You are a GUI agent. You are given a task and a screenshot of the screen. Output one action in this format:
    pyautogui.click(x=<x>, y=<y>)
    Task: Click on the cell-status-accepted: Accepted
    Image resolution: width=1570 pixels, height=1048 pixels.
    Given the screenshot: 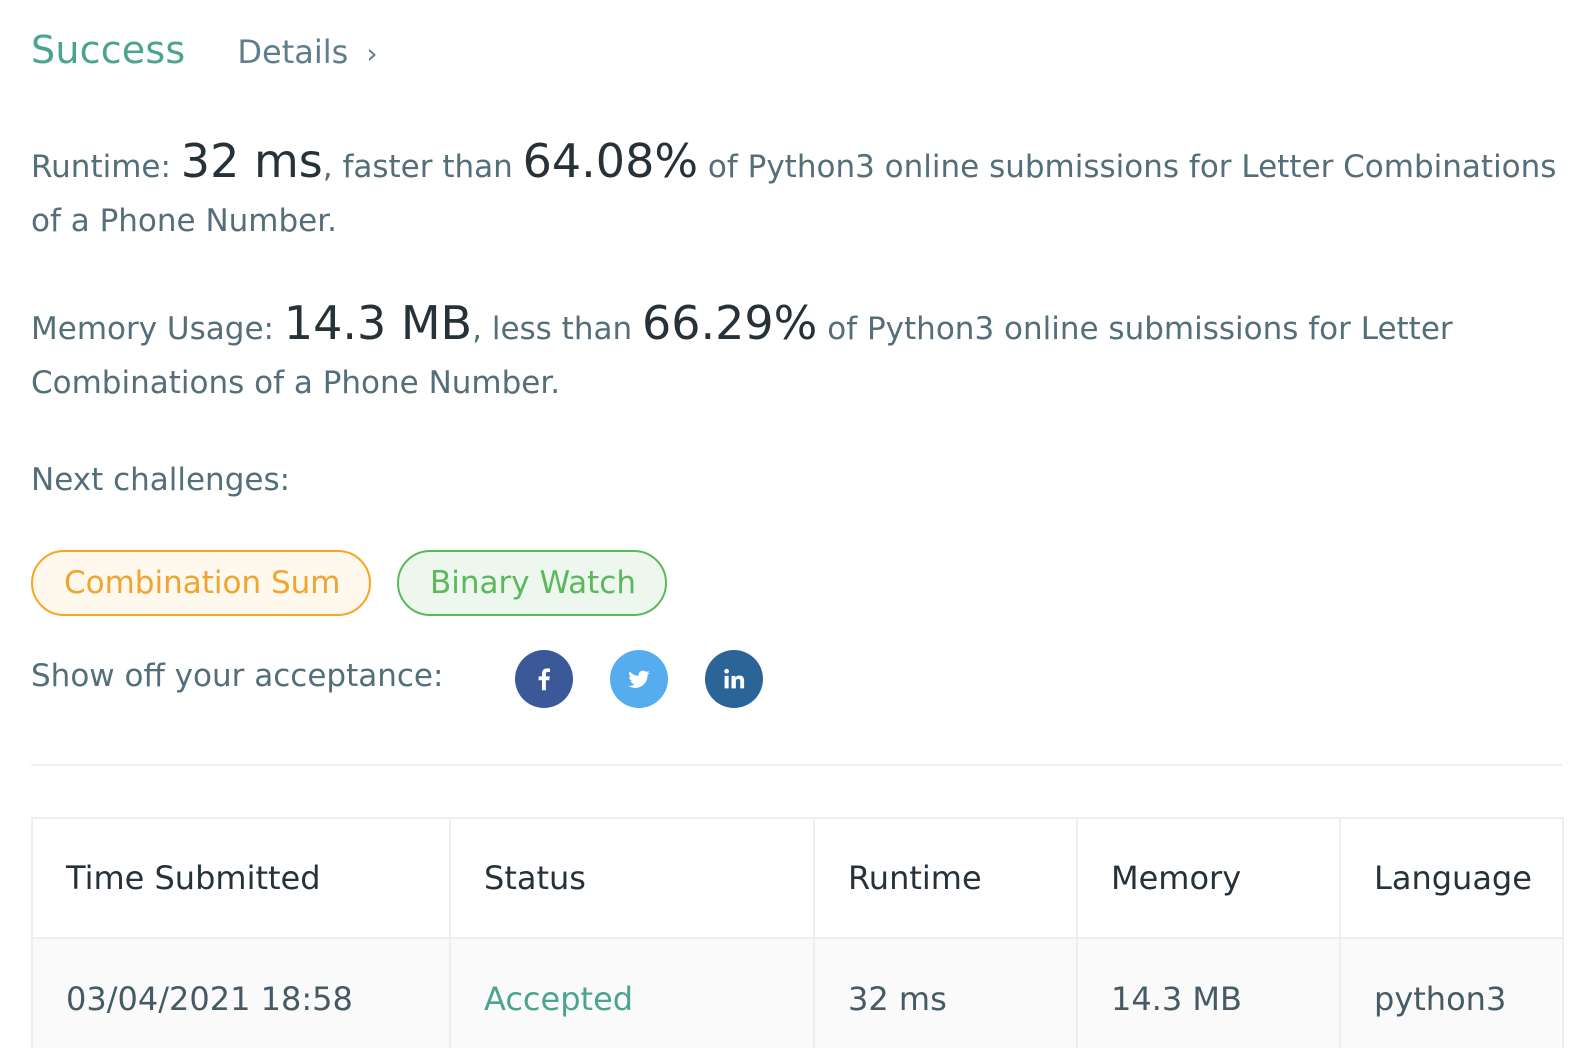 What is the action you would take?
    pyautogui.click(x=632, y=992)
    